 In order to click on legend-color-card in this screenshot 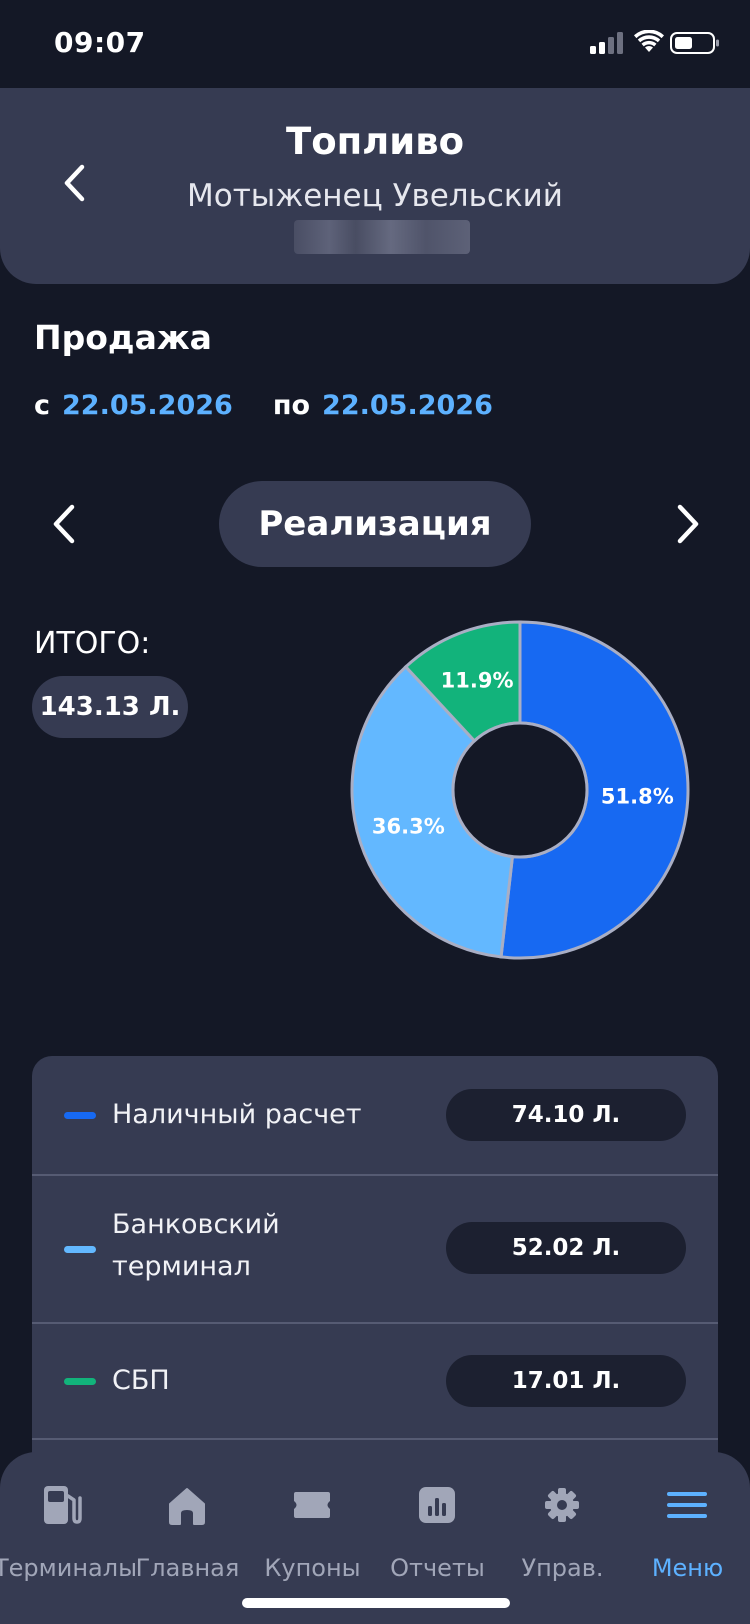, I will do `click(80, 1249)`.